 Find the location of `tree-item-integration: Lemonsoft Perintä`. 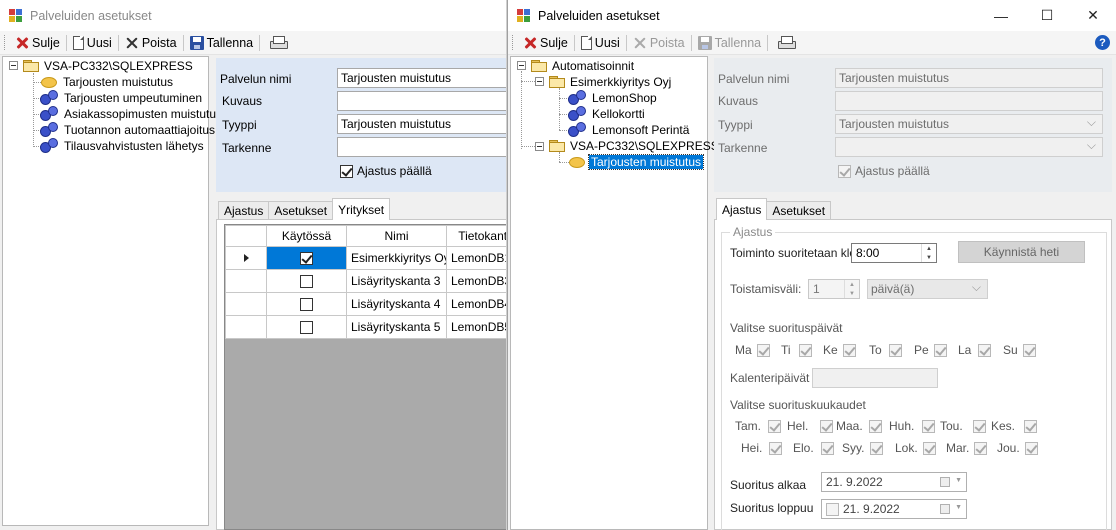

tree-item-integration: Lemonsoft Perintä is located at coordinates (630, 130).